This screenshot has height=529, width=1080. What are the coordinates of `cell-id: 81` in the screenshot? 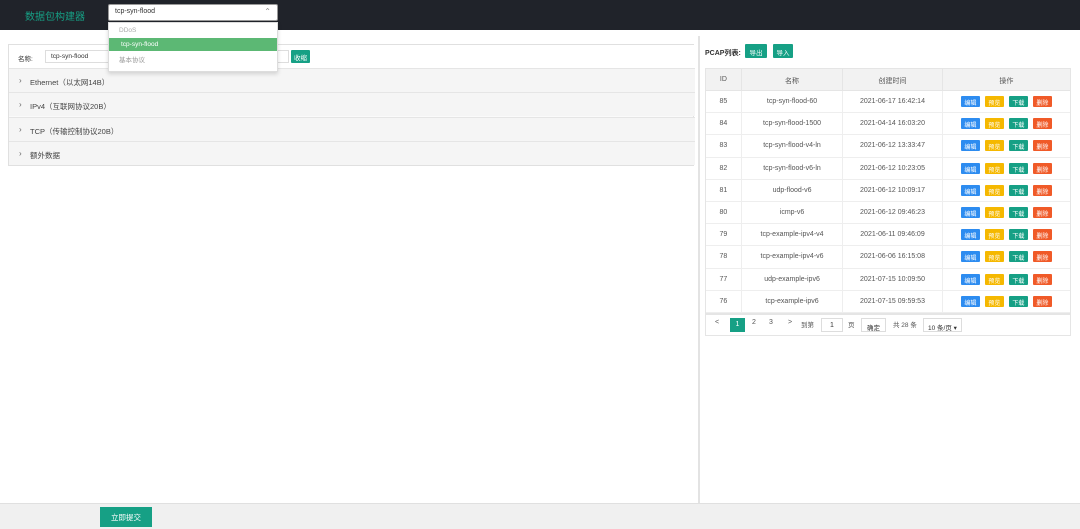 It's located at (724, 190).